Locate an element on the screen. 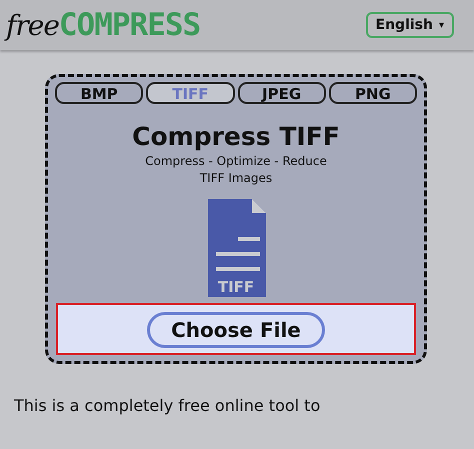 The height and width of the screenshot is (449, 474). tiff-file-icon: TIFF is located at coordinates (237, 248).